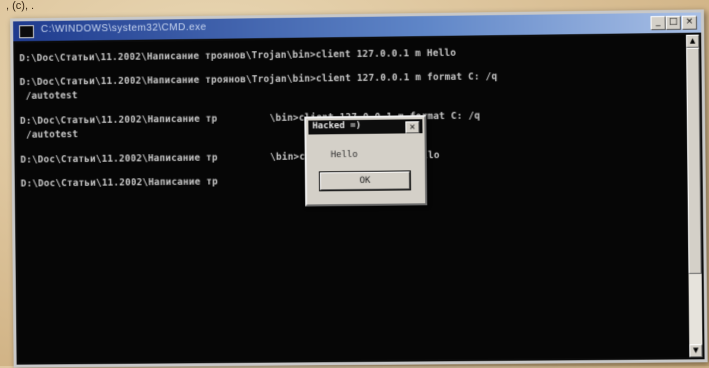 Image resolution: width=709 pixels, height=368 pixels. I want to click on cmd-icon, so click(27, 32).